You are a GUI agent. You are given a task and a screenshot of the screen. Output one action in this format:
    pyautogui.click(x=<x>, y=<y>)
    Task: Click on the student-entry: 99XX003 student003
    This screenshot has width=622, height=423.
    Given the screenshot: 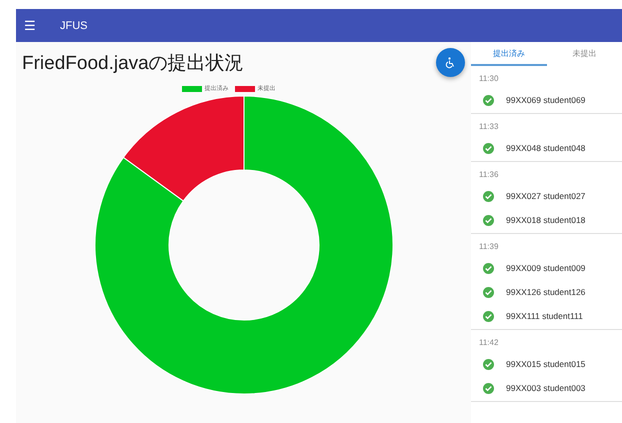 What is the action you would take?
    pyautogui.click(x=546, y=388)
    